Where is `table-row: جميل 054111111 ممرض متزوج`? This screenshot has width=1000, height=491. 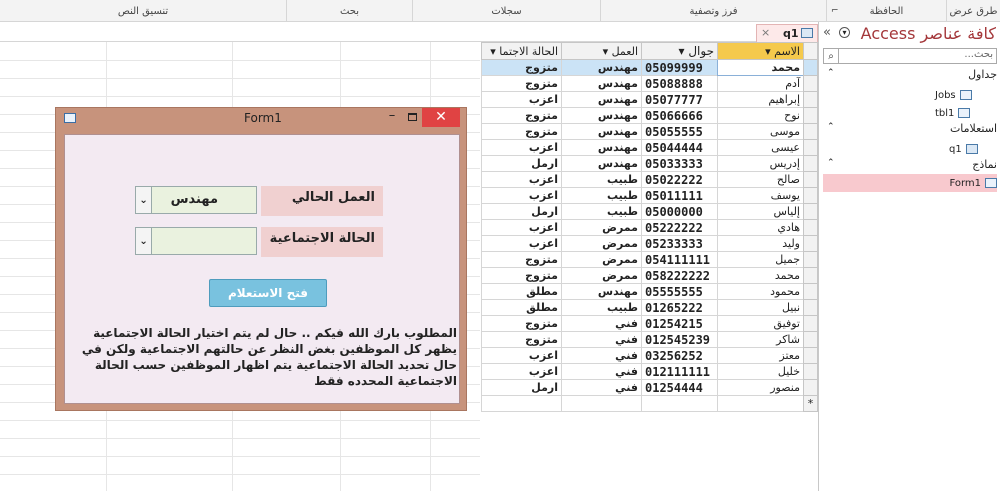 table-row: جميل 054111111 ممرض متزوج is located at coordinates (649, 259).